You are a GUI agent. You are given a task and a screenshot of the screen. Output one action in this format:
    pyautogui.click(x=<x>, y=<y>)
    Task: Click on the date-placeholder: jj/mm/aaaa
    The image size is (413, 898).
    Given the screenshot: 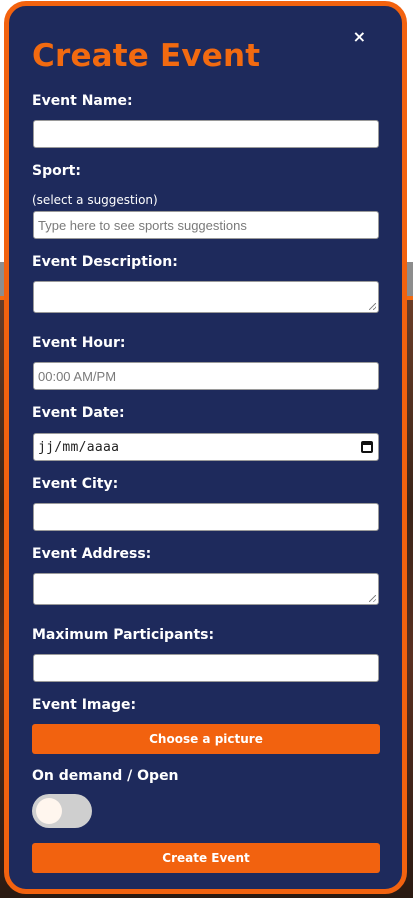 What is the action you would take?
    pyautogui.click(x=79, y=447)
    